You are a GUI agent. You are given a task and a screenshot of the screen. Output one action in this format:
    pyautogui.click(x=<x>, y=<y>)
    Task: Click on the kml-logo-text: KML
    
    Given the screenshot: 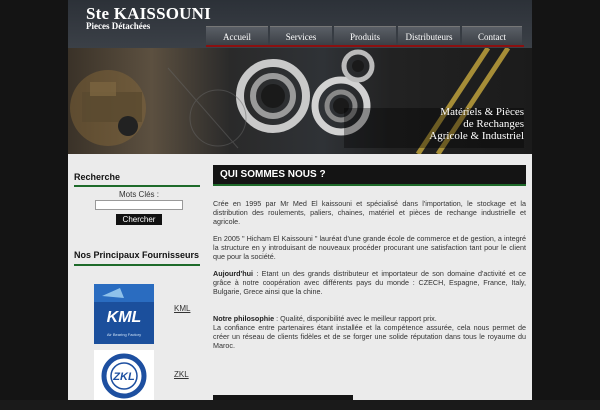 What is the action you would take?
    pyautogui.click(x=124, y=317)
    